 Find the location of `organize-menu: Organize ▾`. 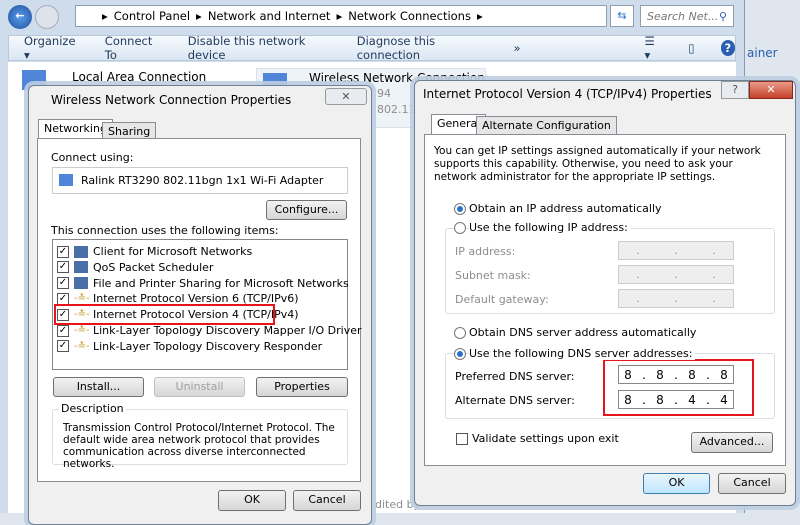

organize-menu: Organize ▾ is located at coordinates (51, 48).